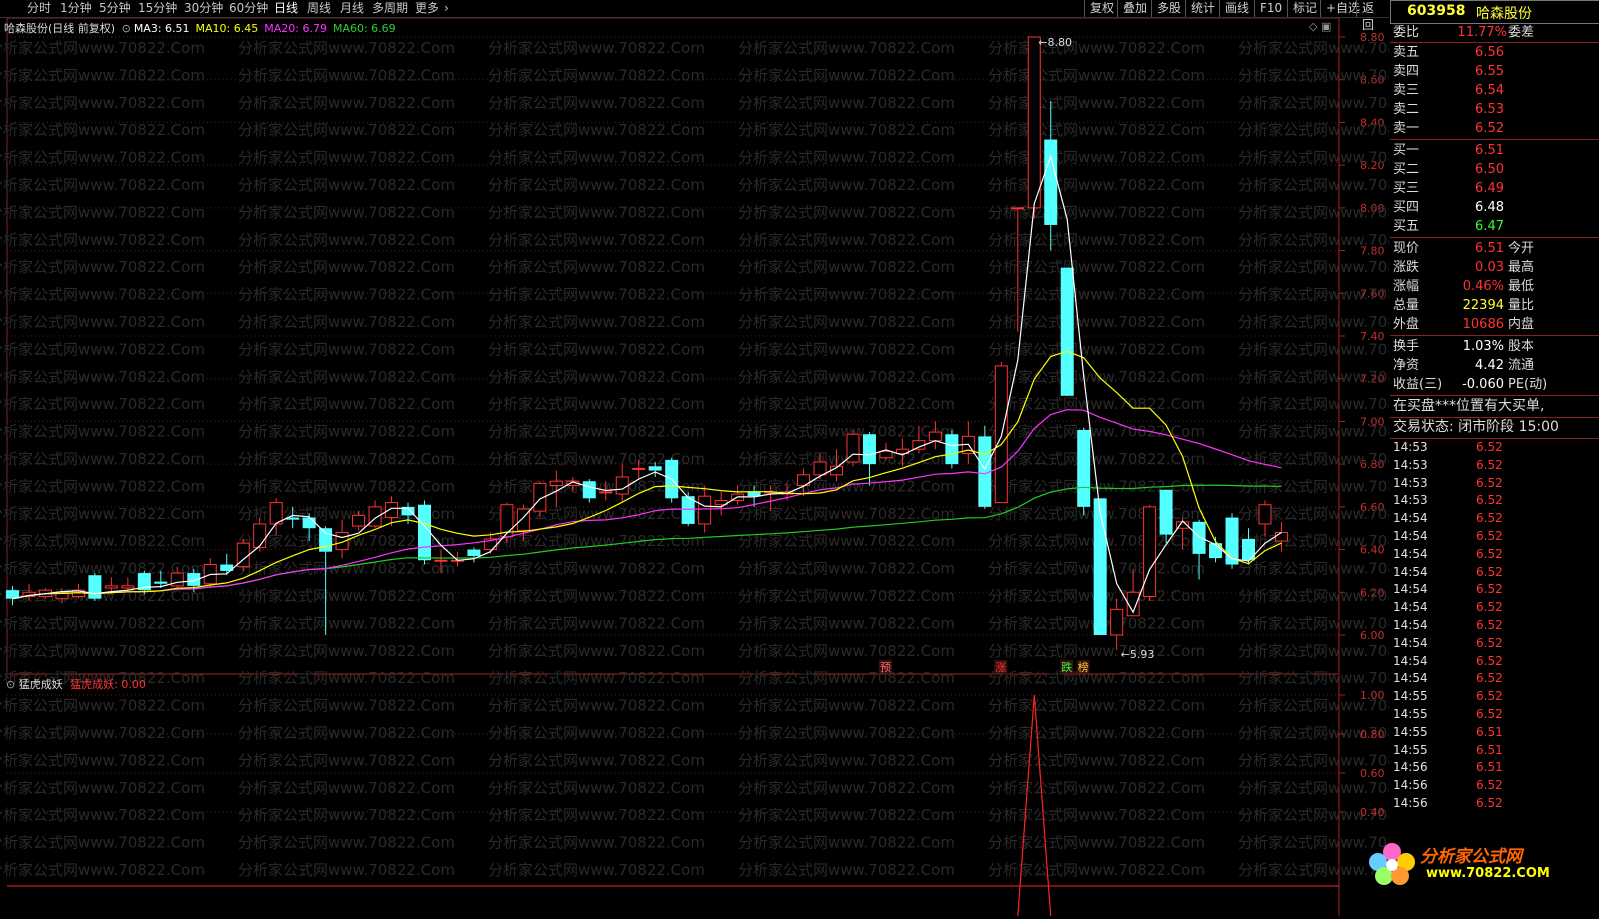 The width and height of the screenshot is (1599, 919). Describe the element at coordinates (295, 28) in the screenshot. I see `ma-label: MA20: 6.79` at that location.